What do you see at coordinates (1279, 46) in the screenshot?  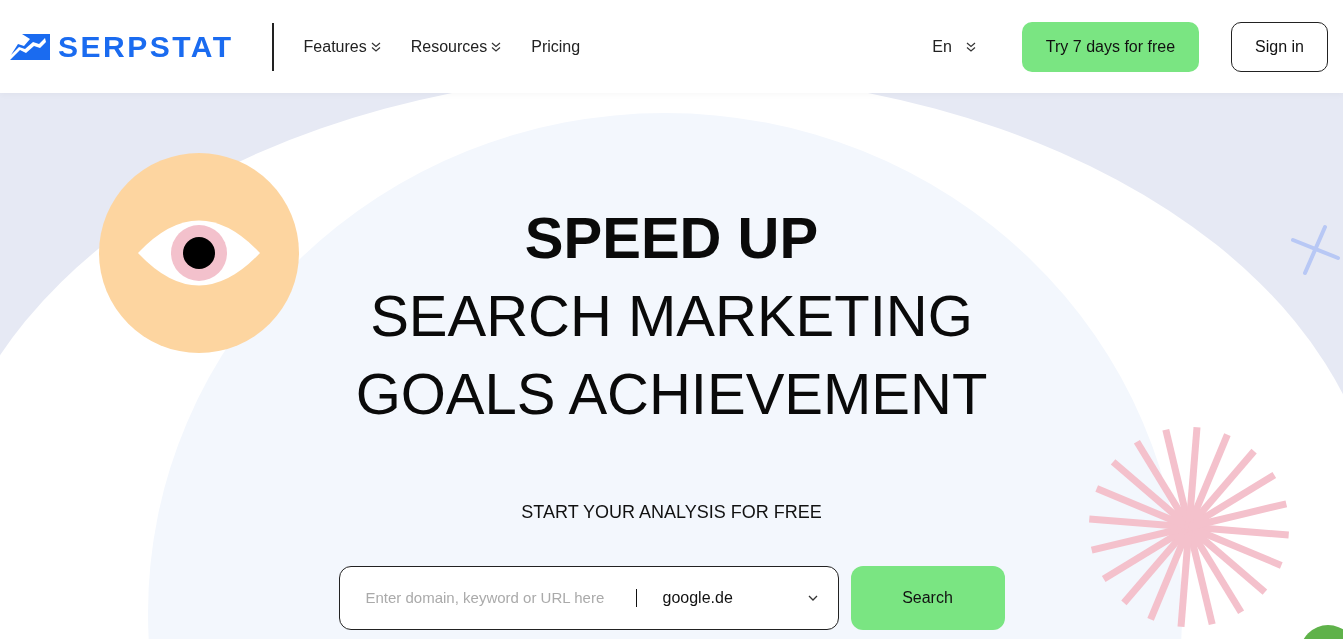 I see `sign-in-button: Sign in` at bounding box center [1279, 46].